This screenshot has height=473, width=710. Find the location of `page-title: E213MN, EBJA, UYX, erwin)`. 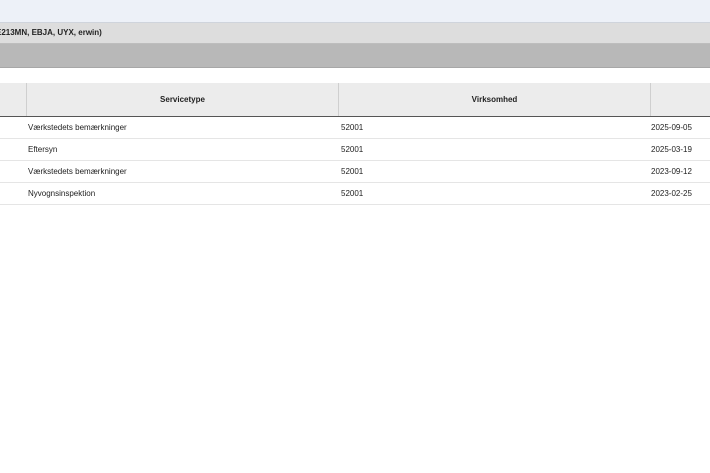

page-title: E213MN, EBJA, UYX, erwin) is located at coordinates (51, 32).